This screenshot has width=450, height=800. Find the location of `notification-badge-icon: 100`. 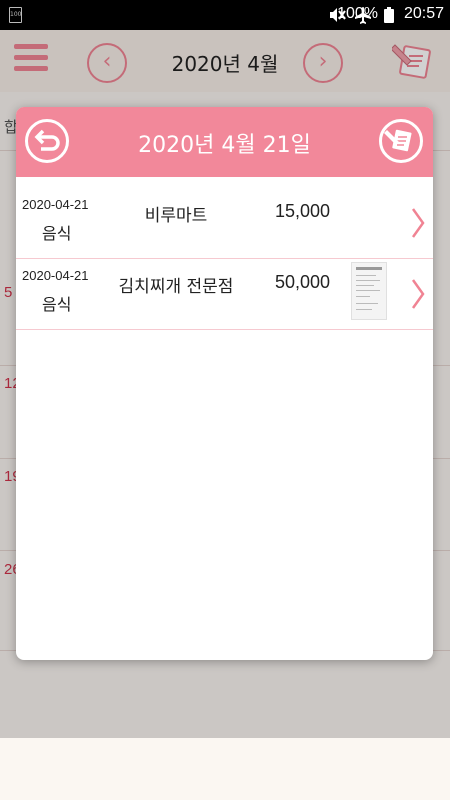

notification-badge-icon: 100 is located at coordinates (15, 15).